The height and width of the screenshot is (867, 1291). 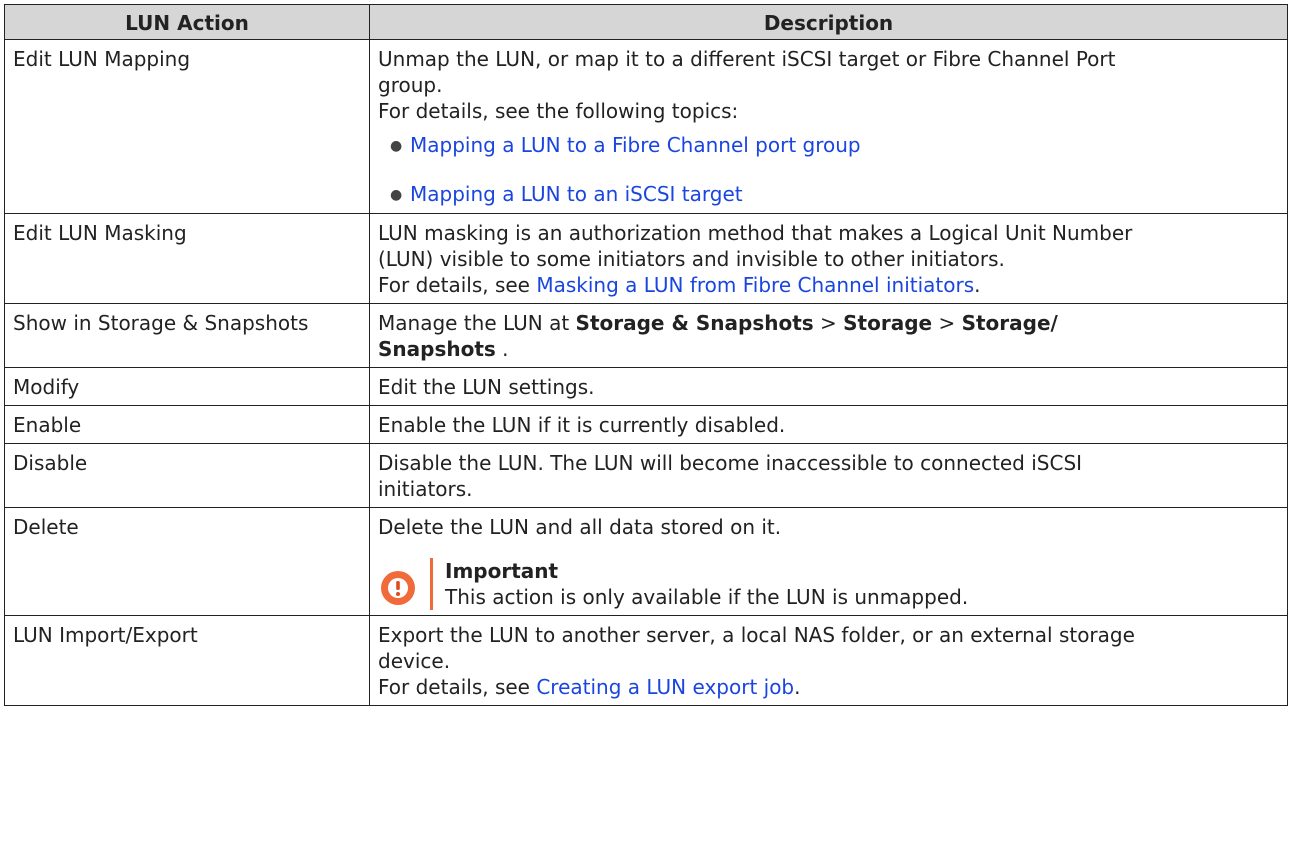 I want to click on ui-path-storage-slash: Storage/, so click(x=1009, y=323).